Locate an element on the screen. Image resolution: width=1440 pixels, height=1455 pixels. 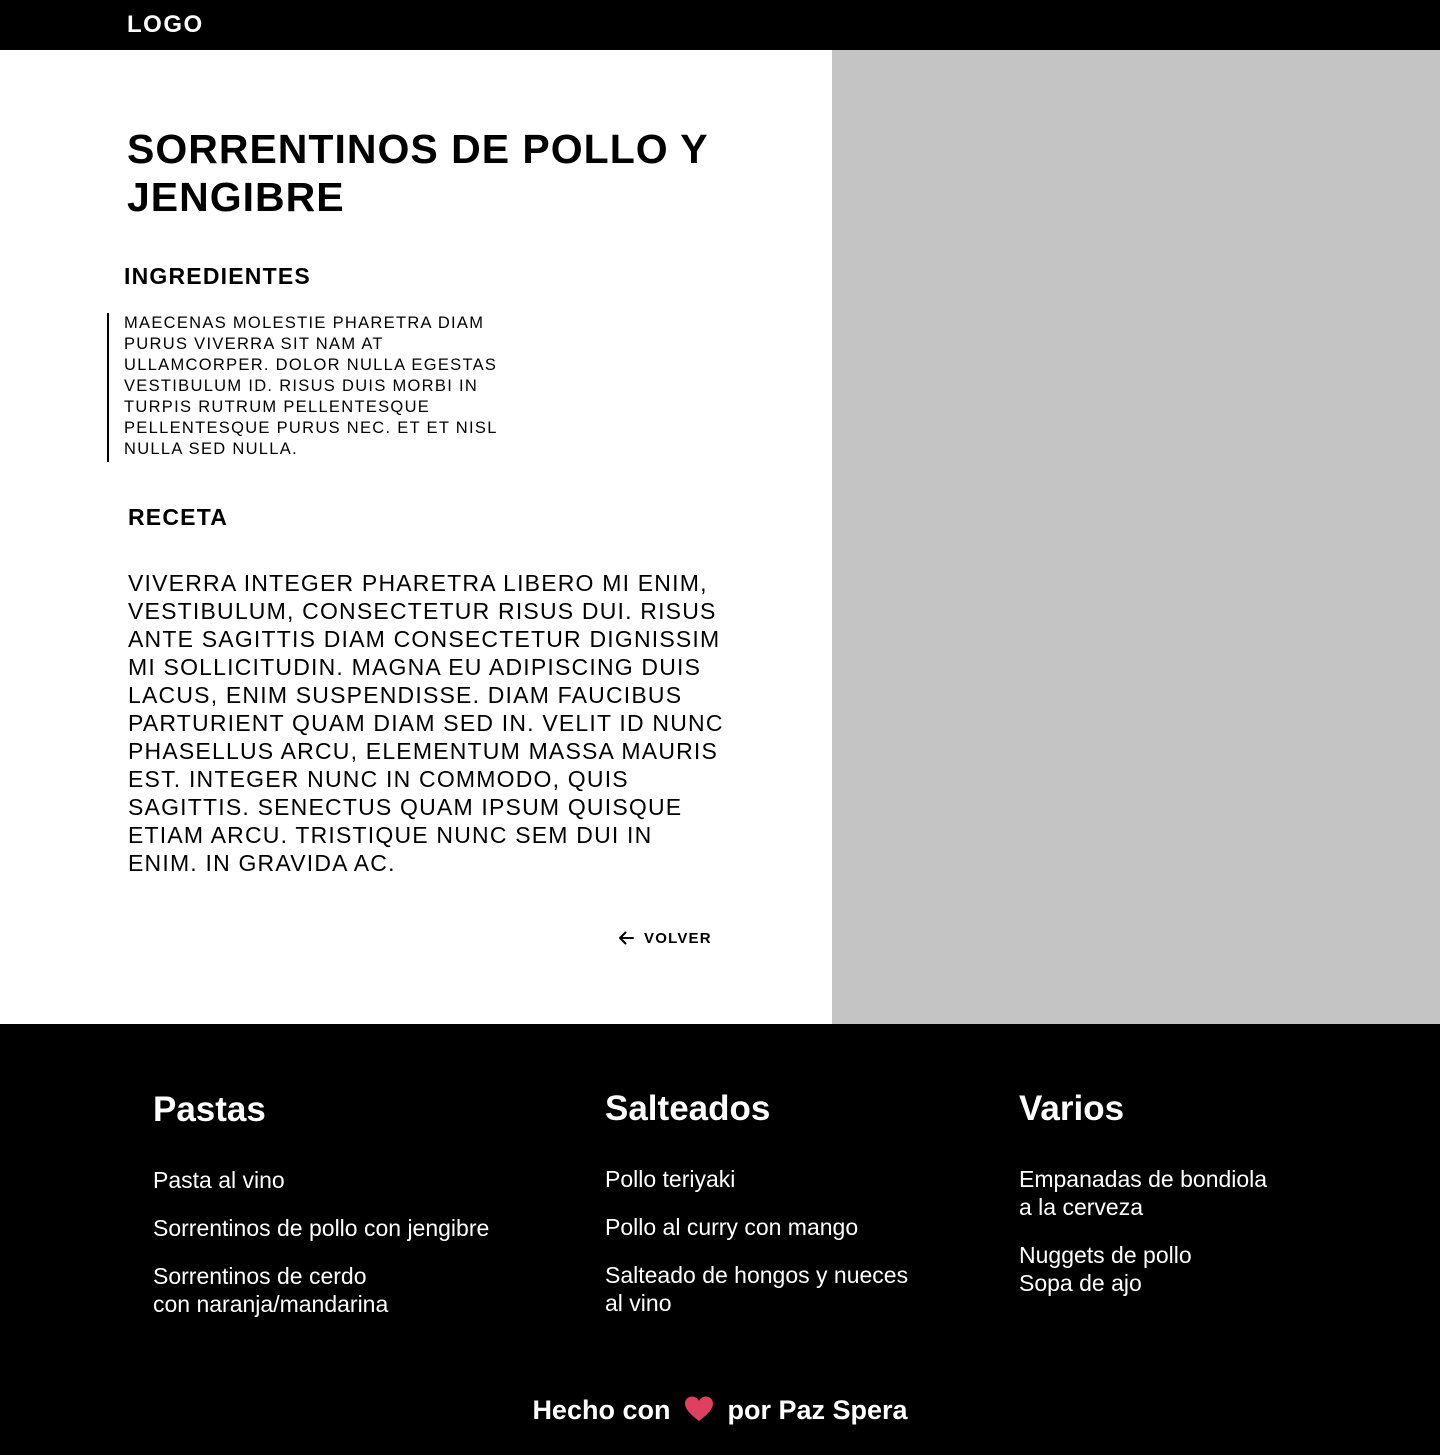
footer-title-varios: Varios is located at coordinates (1072, 1108).